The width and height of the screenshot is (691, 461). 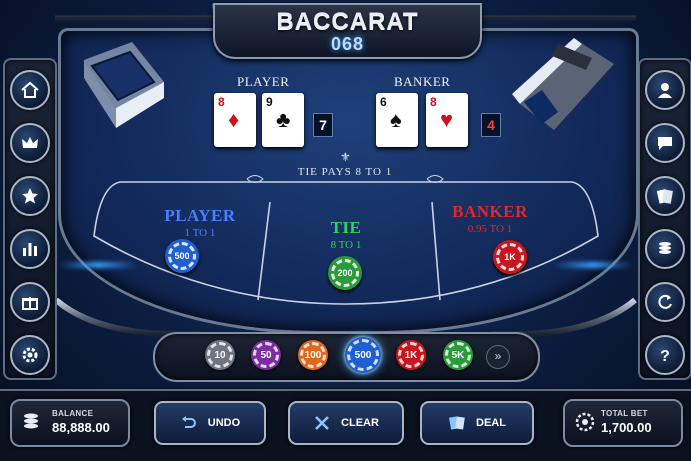 What do you see at coordinates (490, 211) in the screenshot?
I see `banker-bet-name: BANKER` at bounding box center [490, 211].